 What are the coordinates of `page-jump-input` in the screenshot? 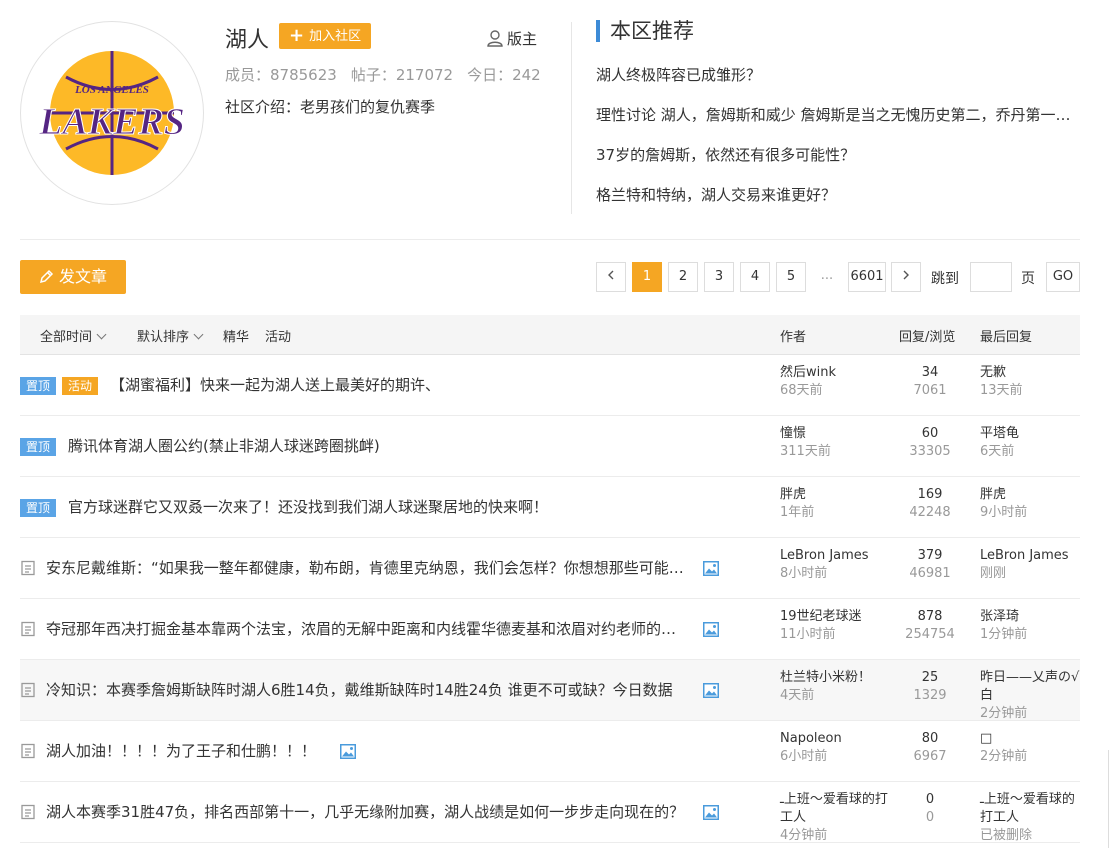 It's located at (991, 277).